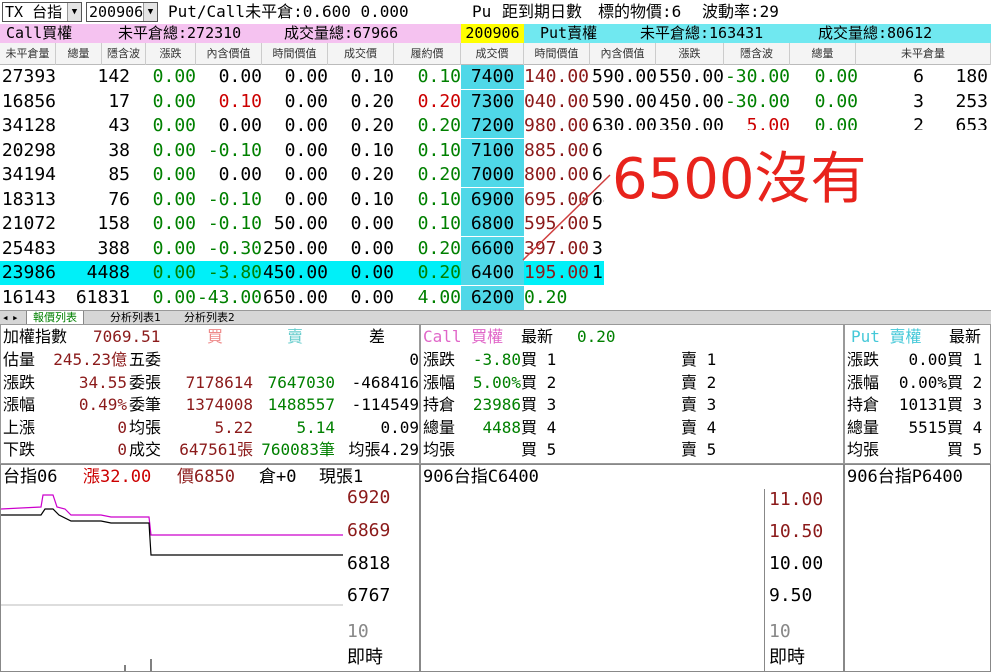 The height and width of the screenshot is (672, 991). What do you see at coordinates (863, 427) in the screenshot?
I see `put-l-cell: 總量` at bounding box center [863, 427].